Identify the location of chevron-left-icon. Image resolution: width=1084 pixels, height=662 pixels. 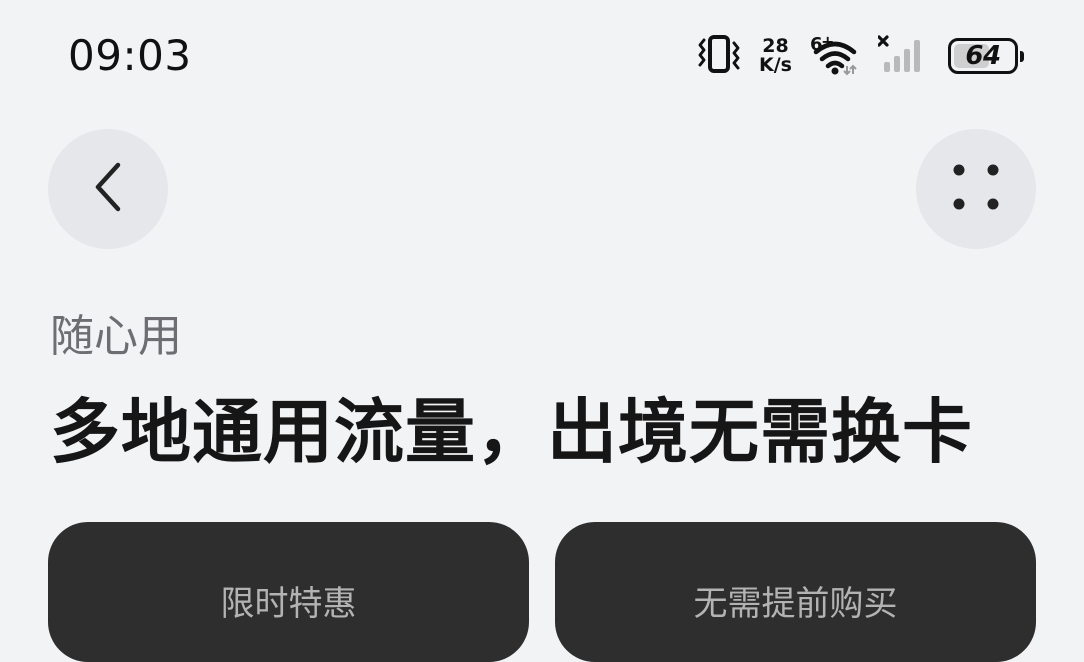
(108, 189).